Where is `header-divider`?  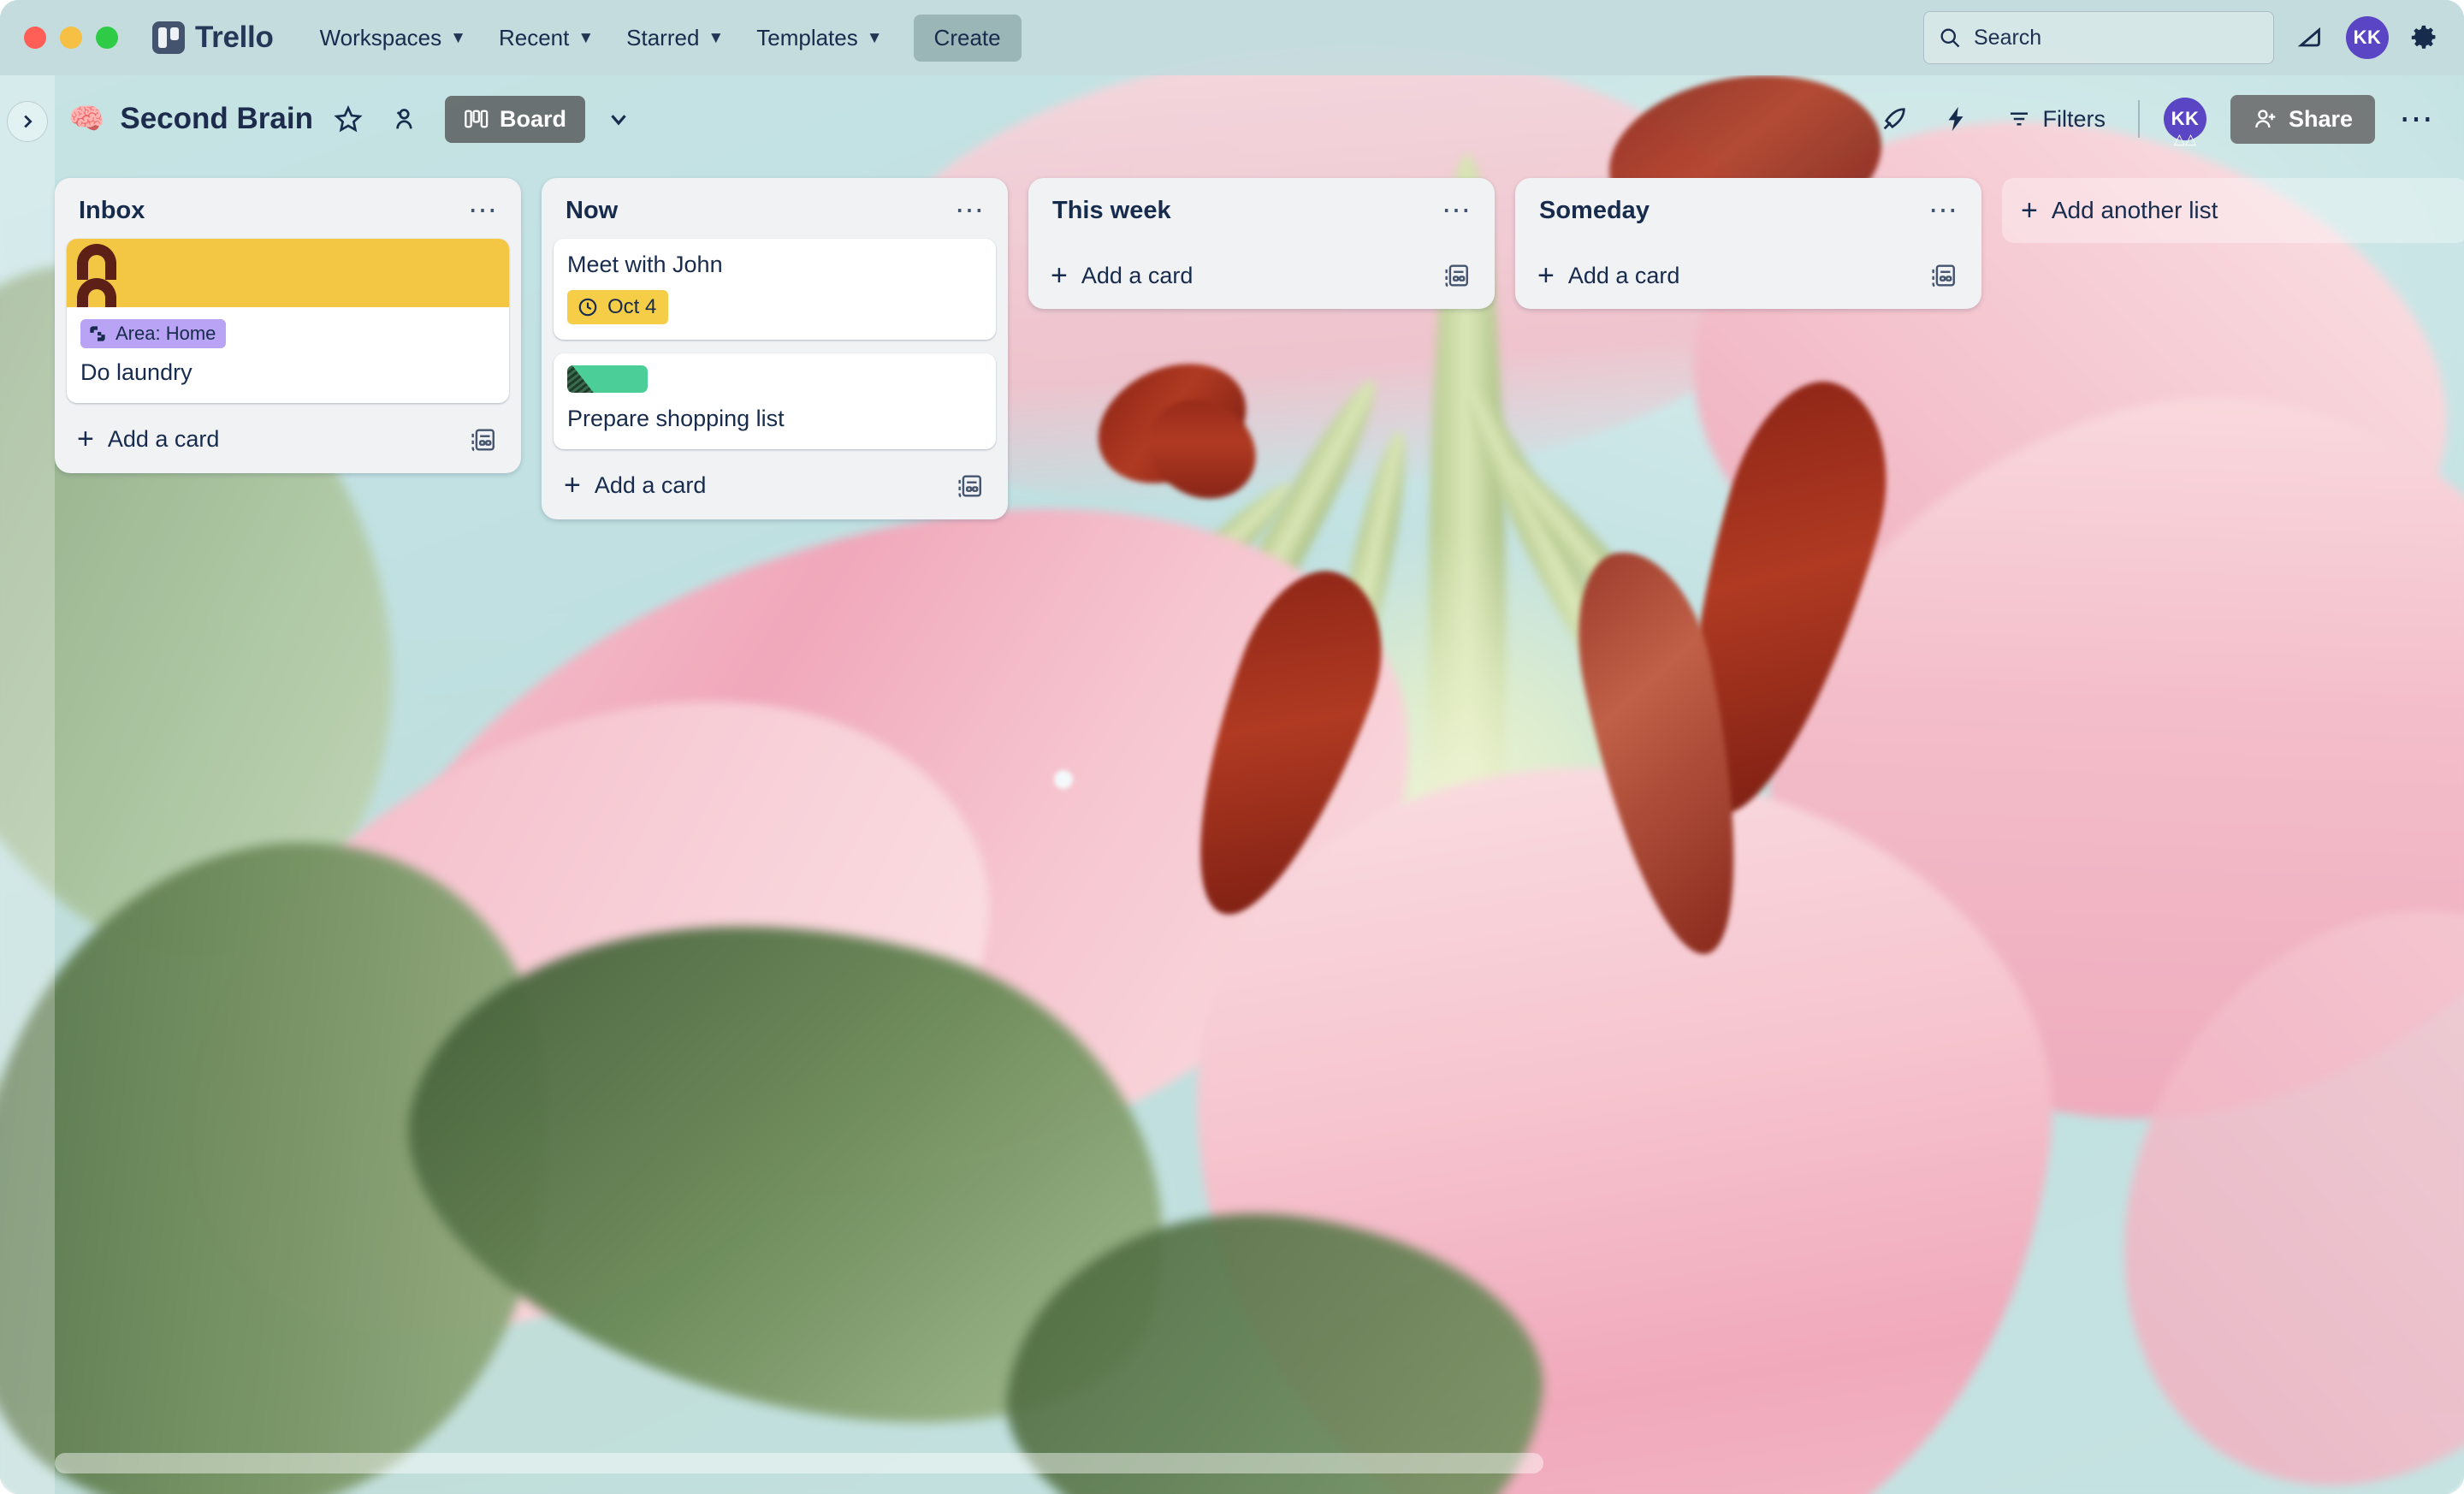
header-divider is located at coordinates (2138, 119).